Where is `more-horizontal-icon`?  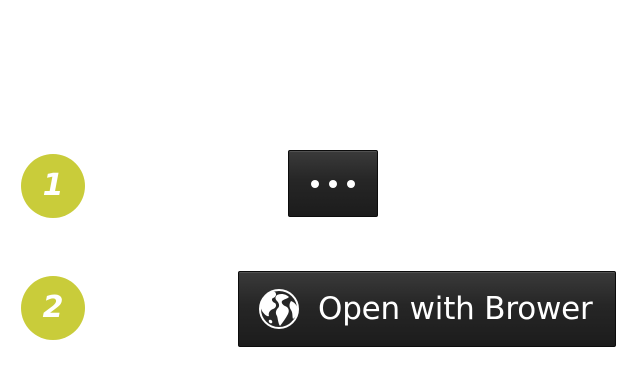
more-horizontal-icon is located at coordinates (333, 183).